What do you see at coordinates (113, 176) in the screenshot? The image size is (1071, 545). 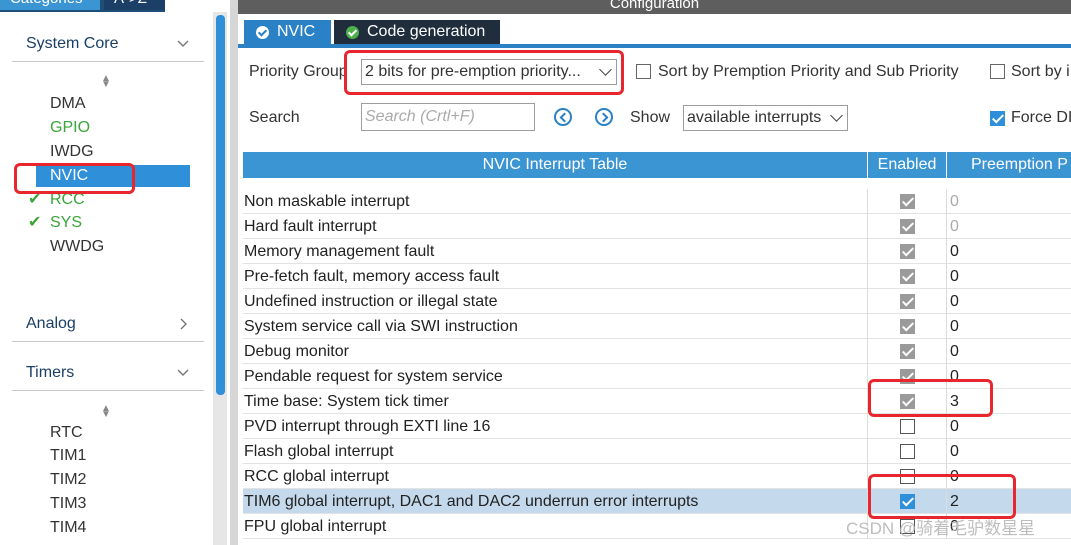 I see `peripheral-item-nvic: NVIC` at bounding box center [113, 176].